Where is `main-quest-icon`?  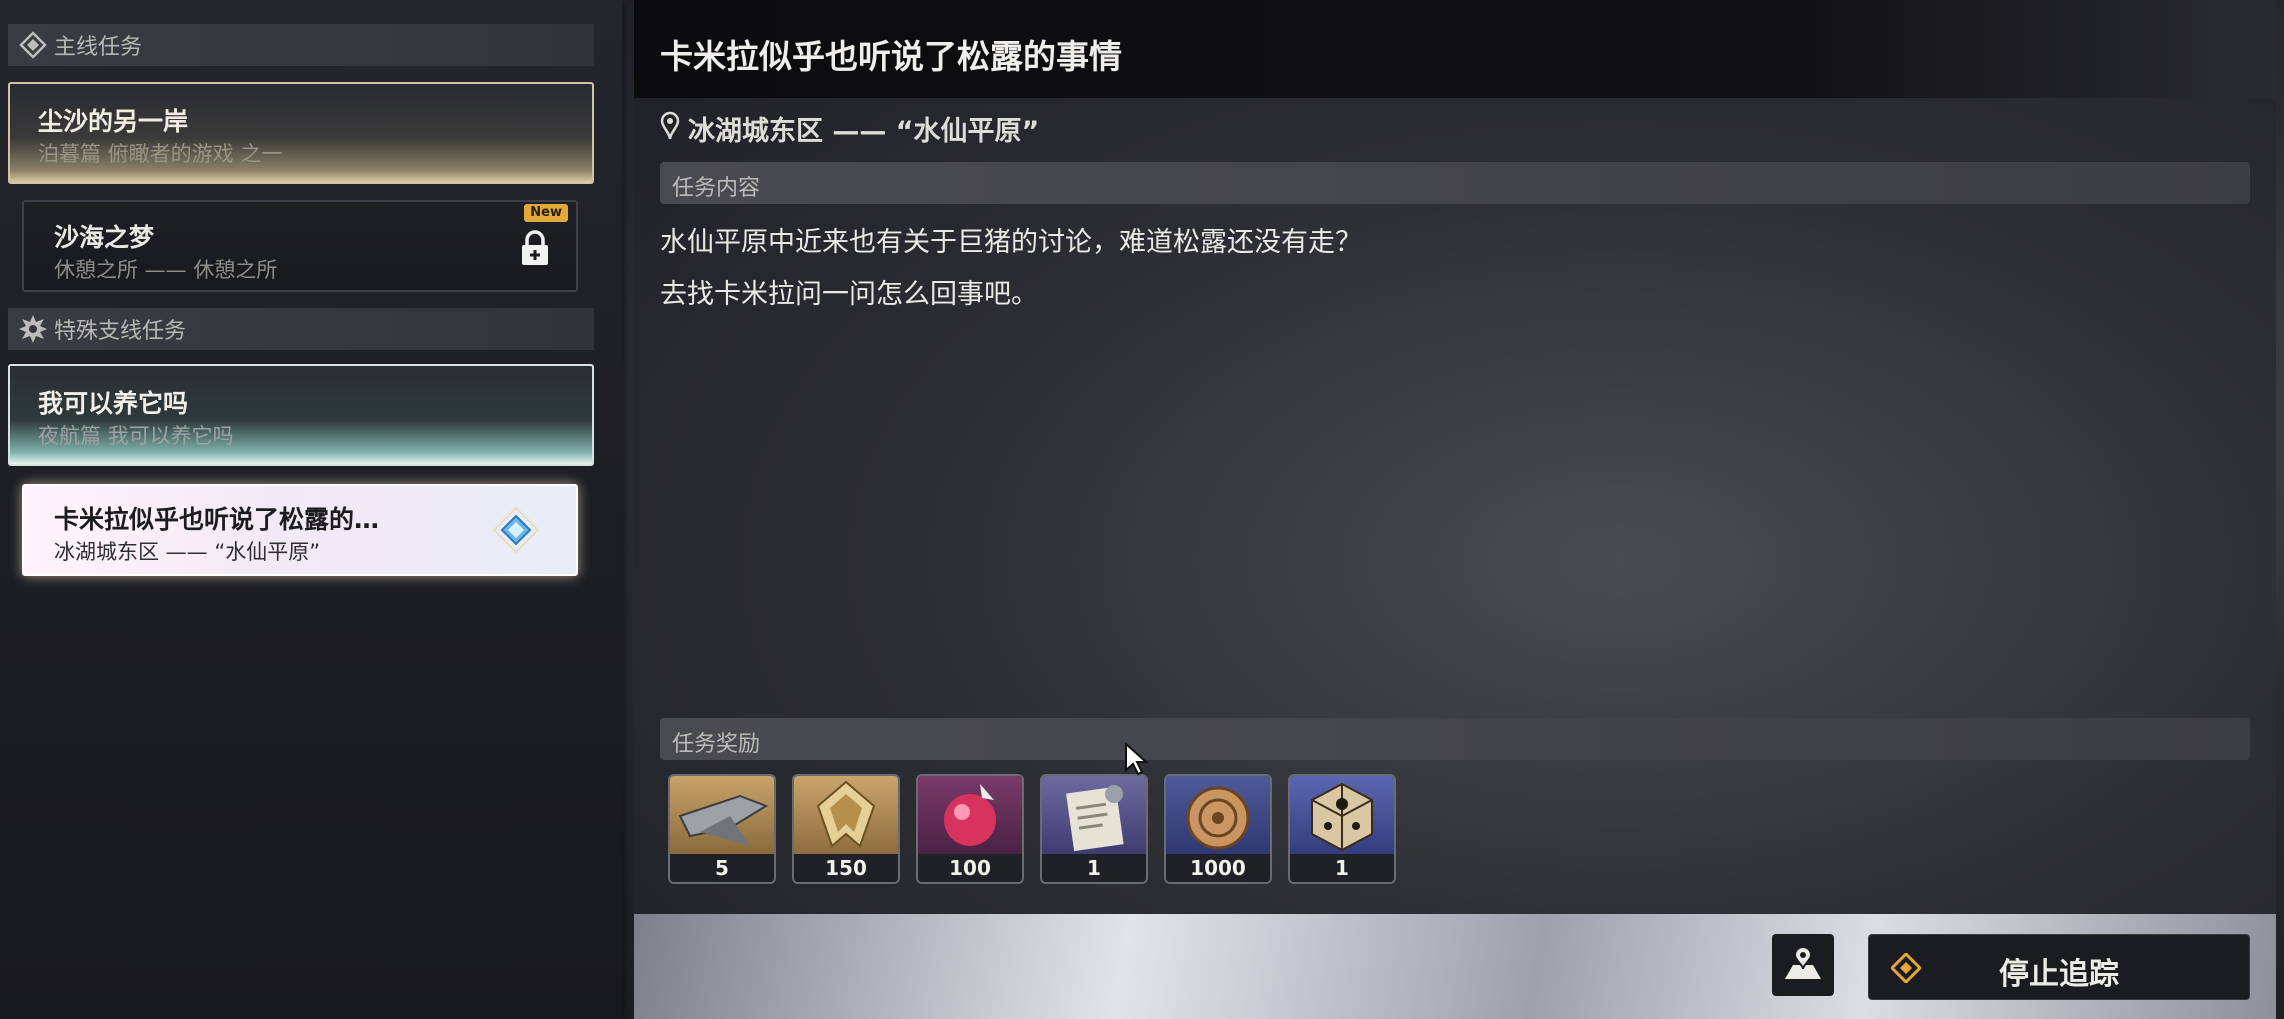 main-quest-icon is located at coordinates (33, 45).